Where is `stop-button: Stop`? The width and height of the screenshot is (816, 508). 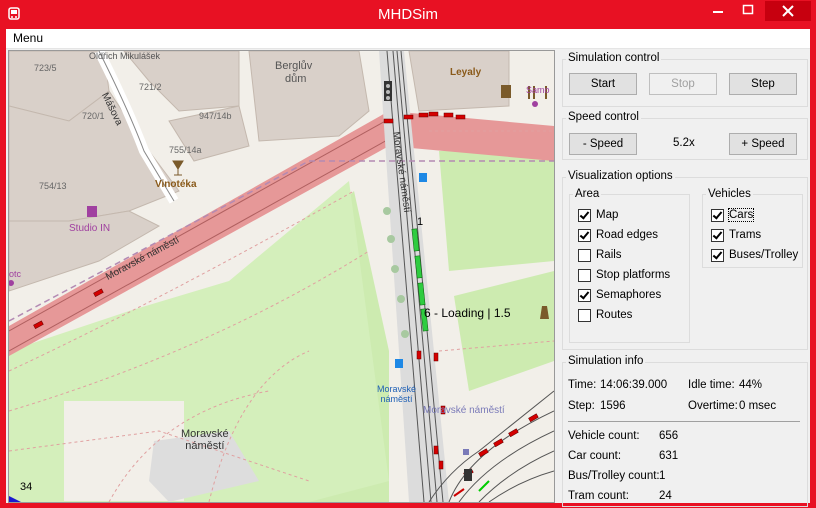 stop-button: Stop is located at coordinates (683, 84).